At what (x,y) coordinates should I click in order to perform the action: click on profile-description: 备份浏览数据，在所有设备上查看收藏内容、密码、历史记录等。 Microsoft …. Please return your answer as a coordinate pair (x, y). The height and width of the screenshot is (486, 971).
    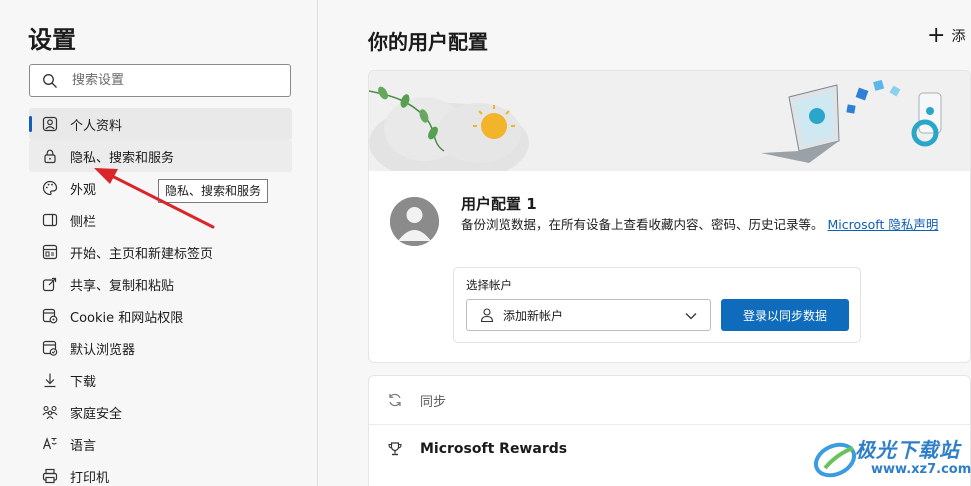
    Looking at the image, I should click on (711, 224).